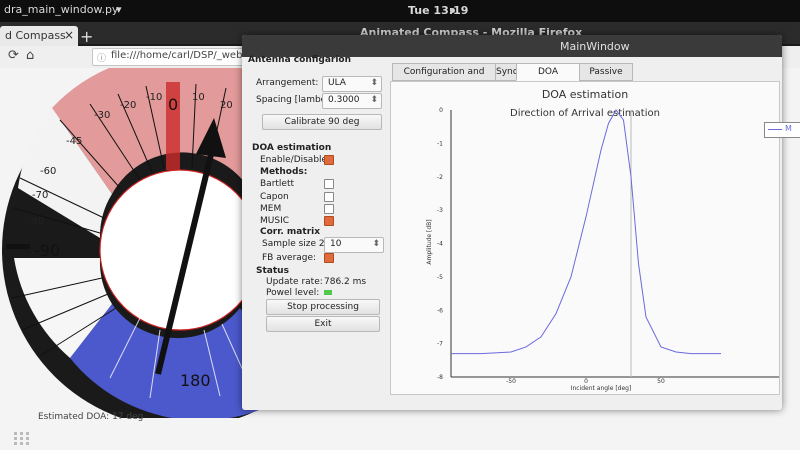  What do you see at coordinates (452, 10) in the screenshot?
I see `status-dot-icon` at bounding box center [452, 10].